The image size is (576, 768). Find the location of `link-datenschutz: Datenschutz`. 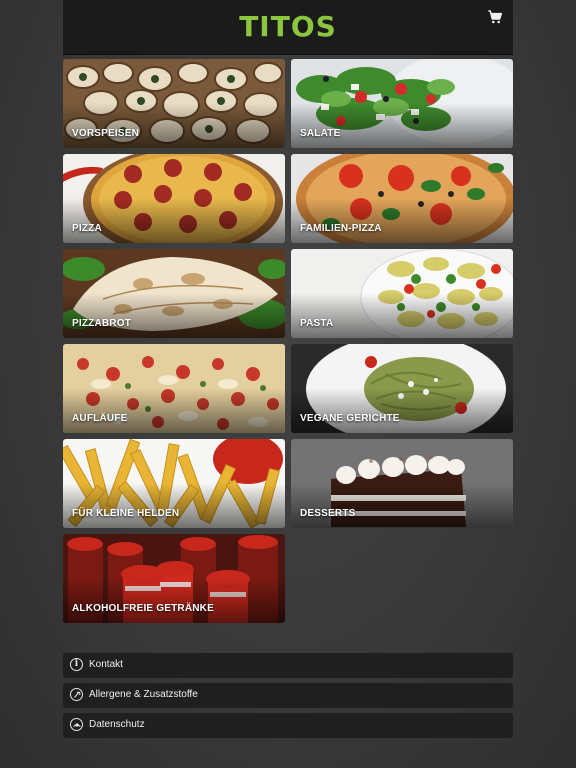

link-datenschutz: Datenschutz is located at coordinates (288, 725).